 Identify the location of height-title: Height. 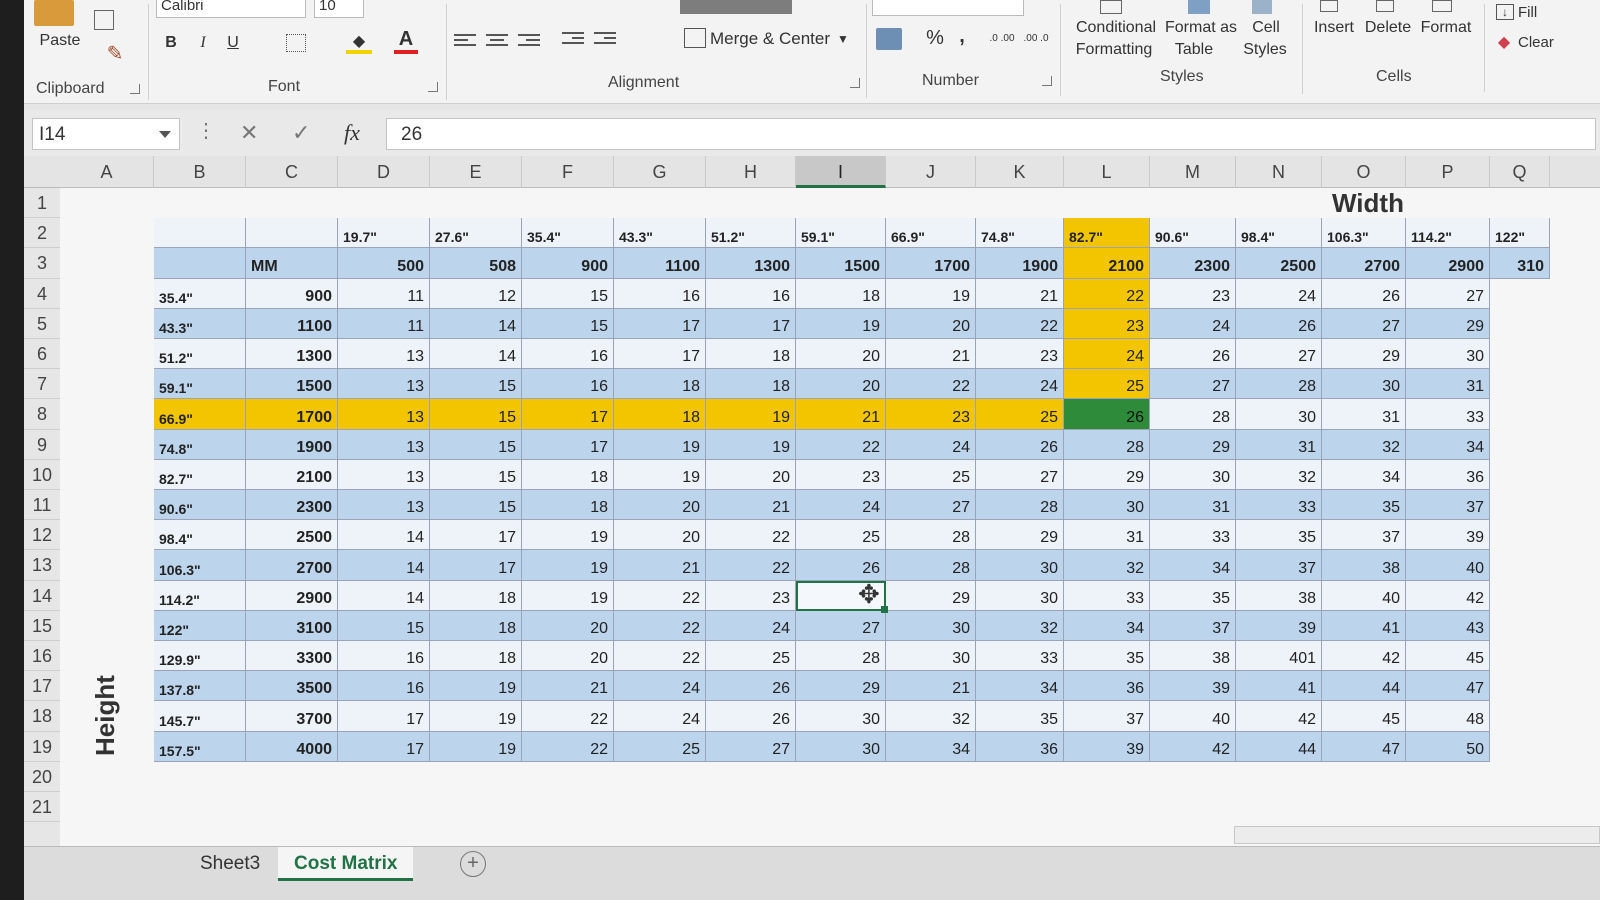
(105, 715).